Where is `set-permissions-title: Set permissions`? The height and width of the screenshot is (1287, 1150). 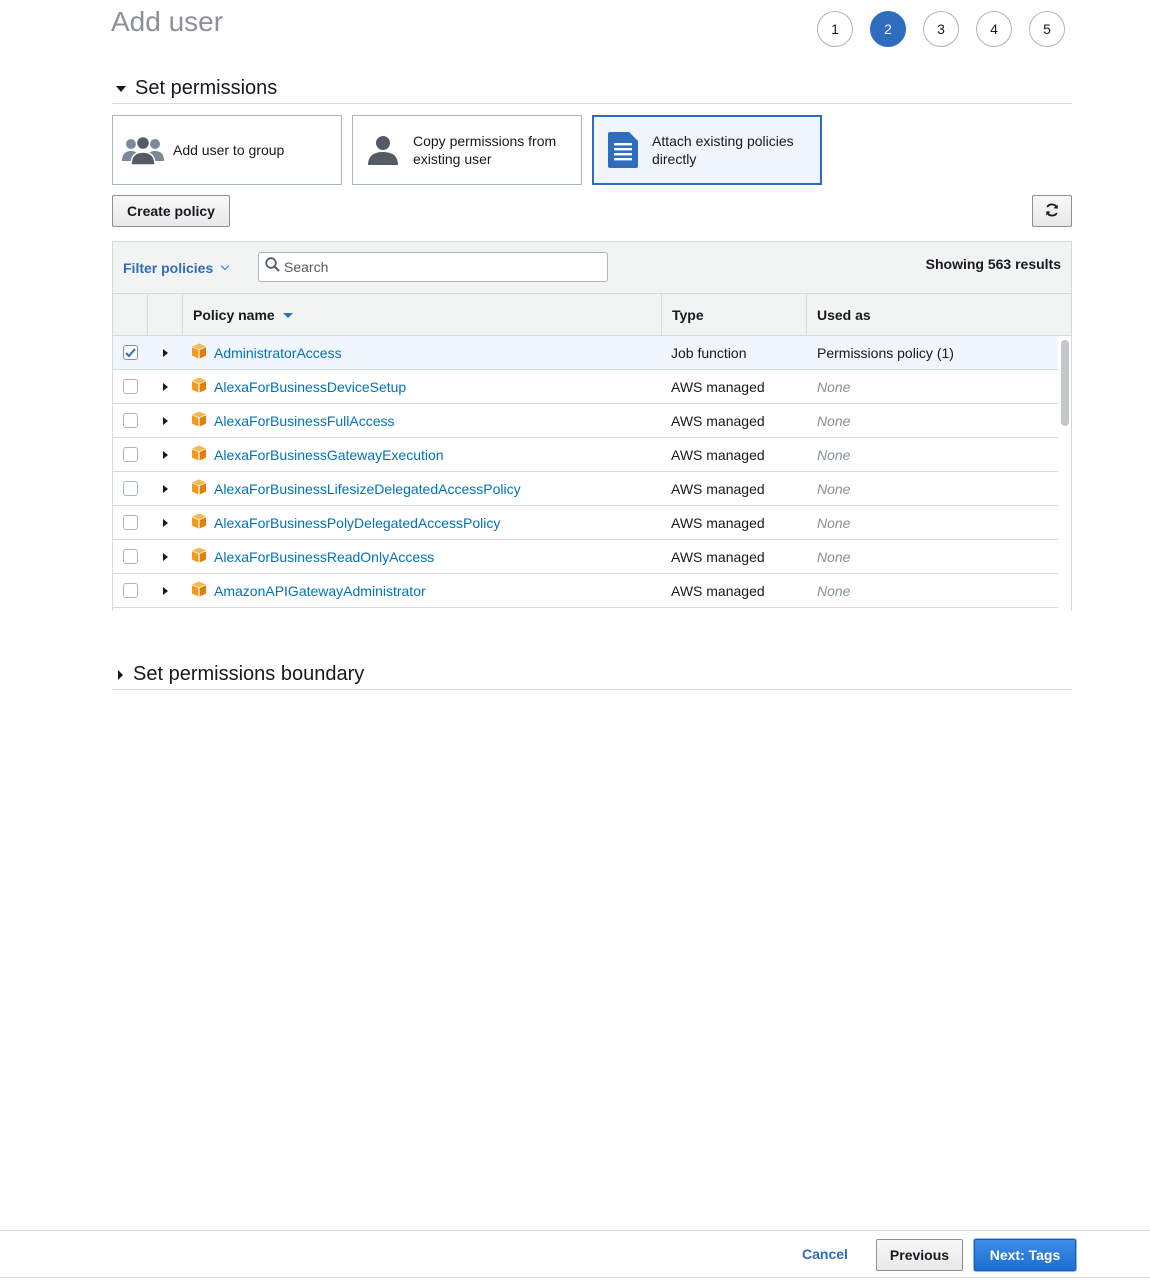 set-permissions-title: Set permissions is located at coordinates (206, 88).